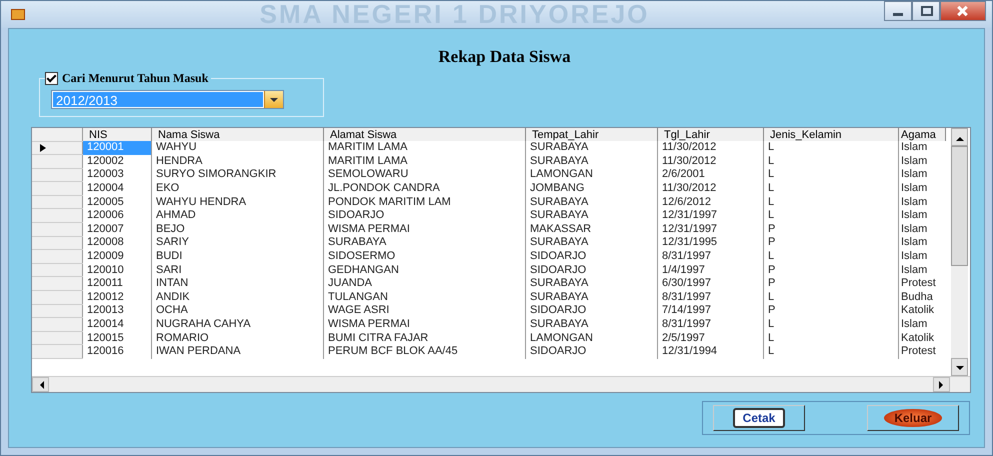  I want to click on print-button: Cetak, so click(759, 418).